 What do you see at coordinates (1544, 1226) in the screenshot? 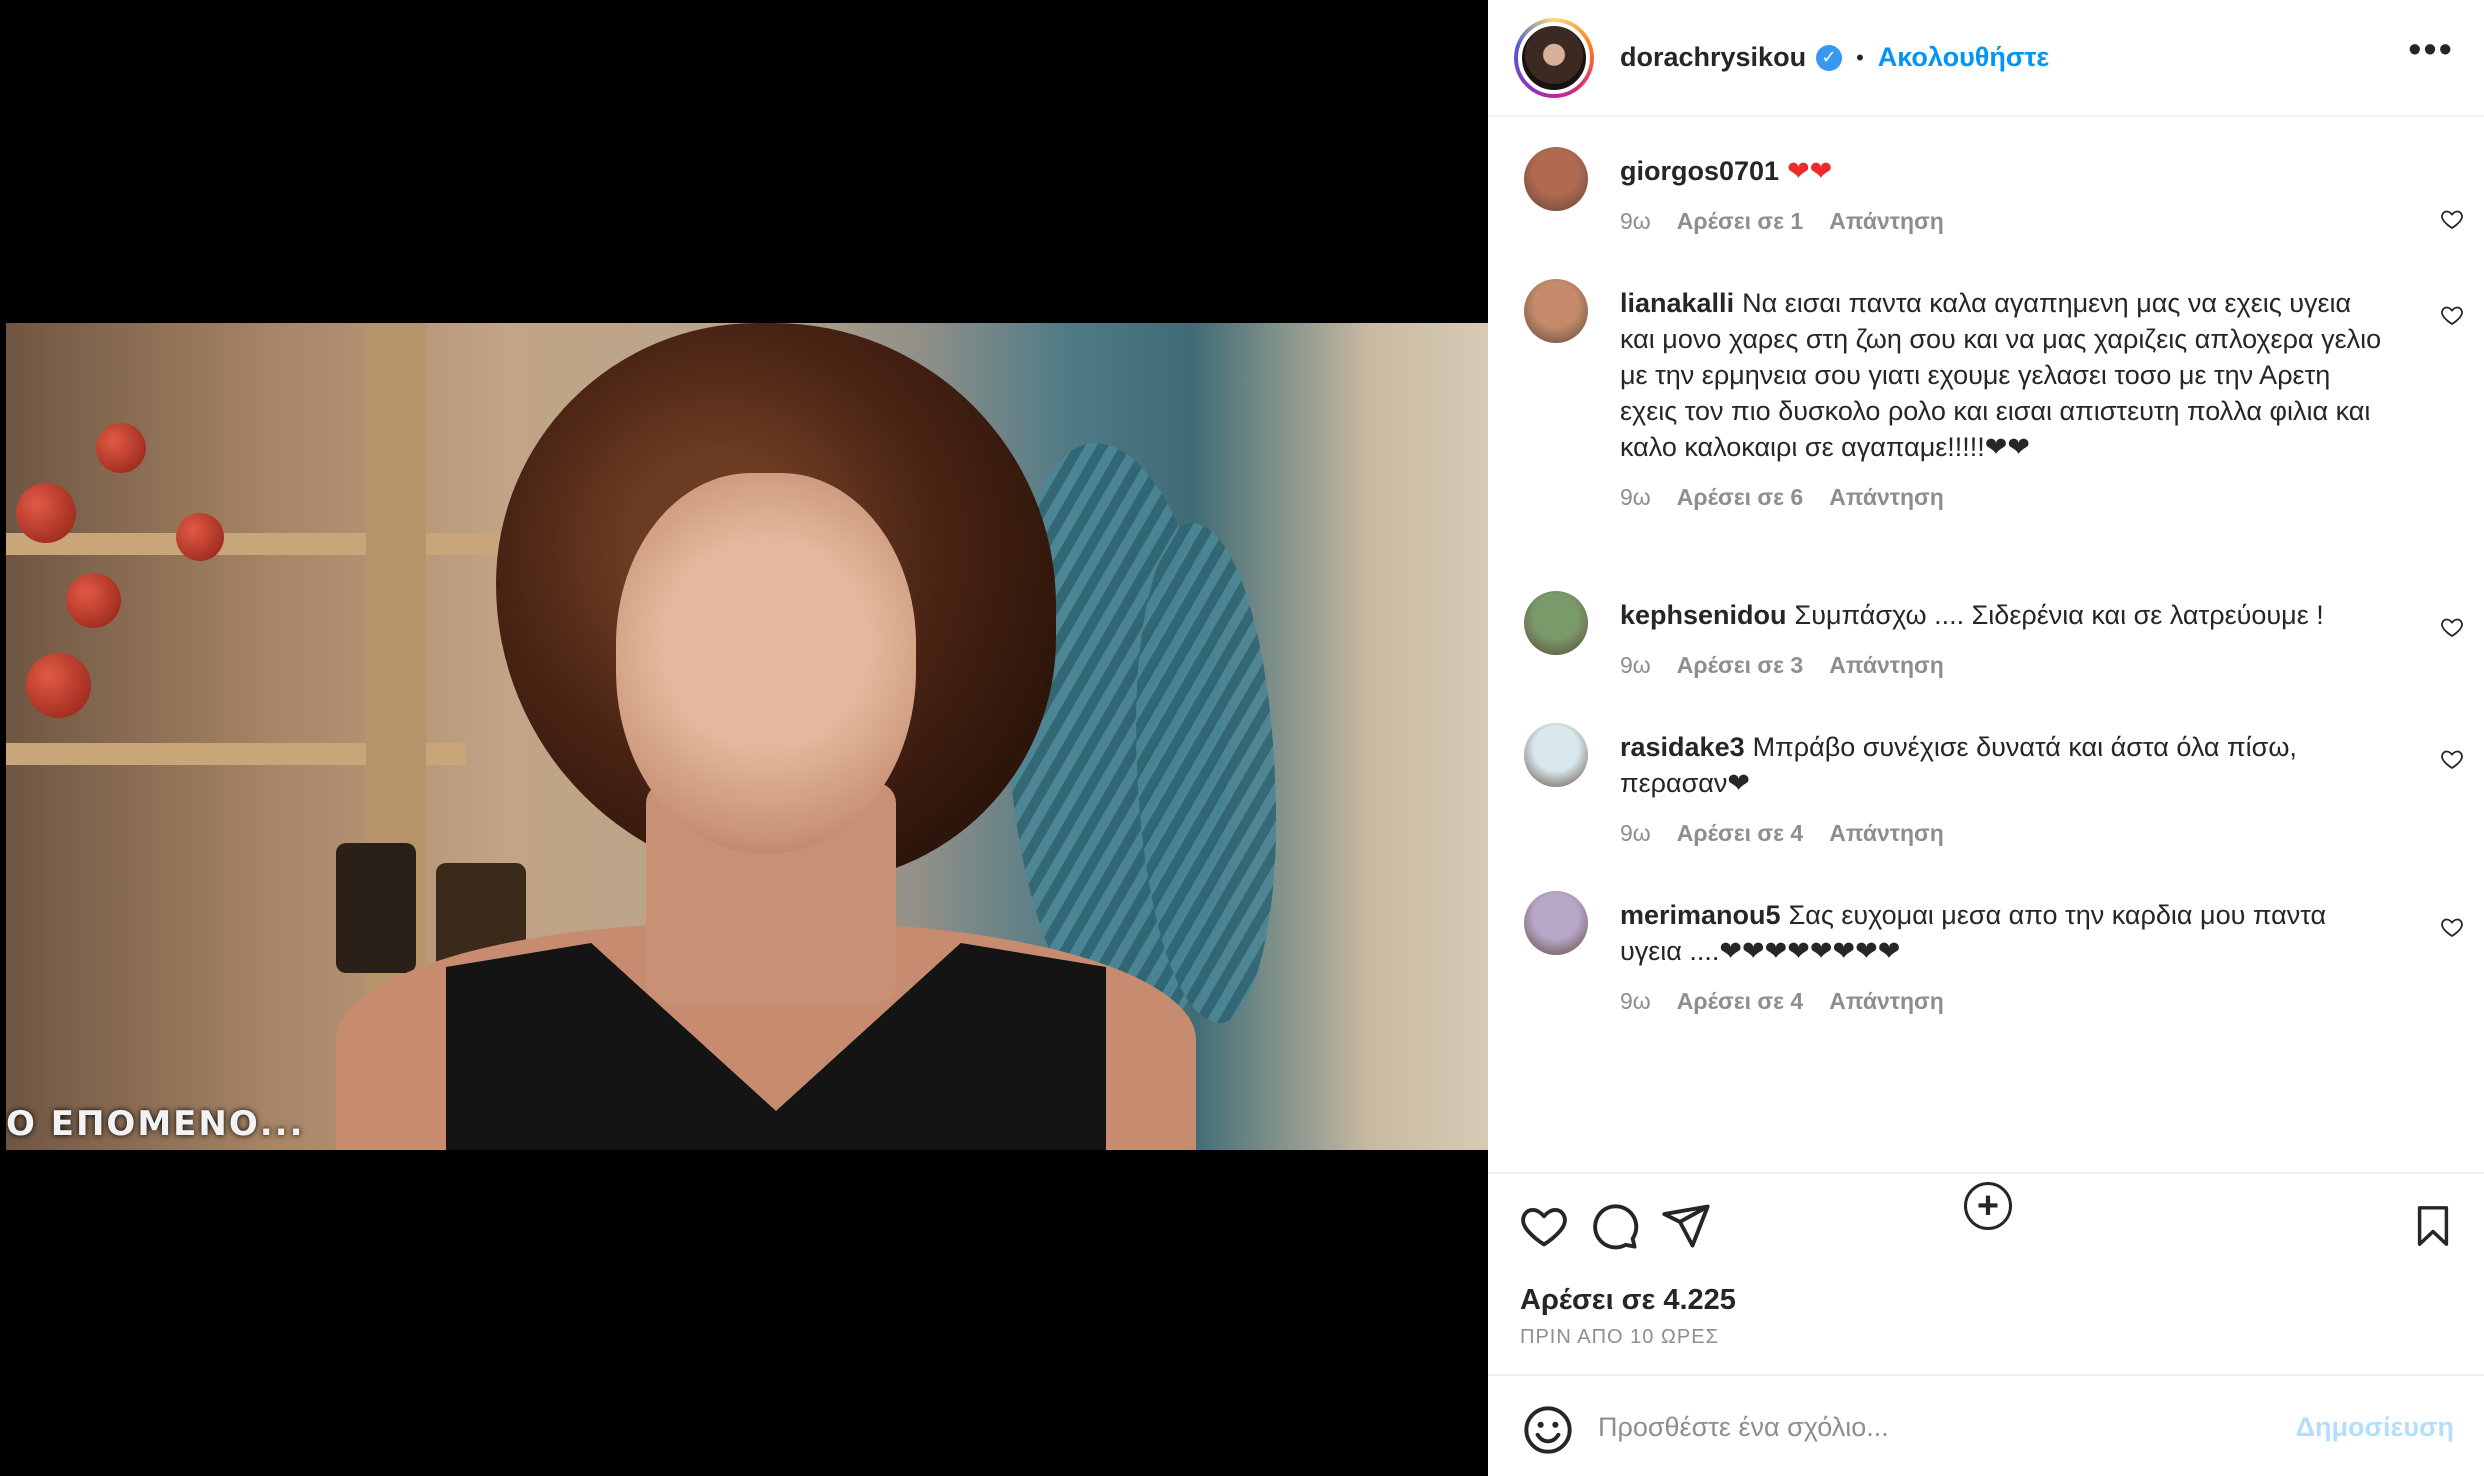
I see `like-heart-icon` at bounding box center [1544, 1226].